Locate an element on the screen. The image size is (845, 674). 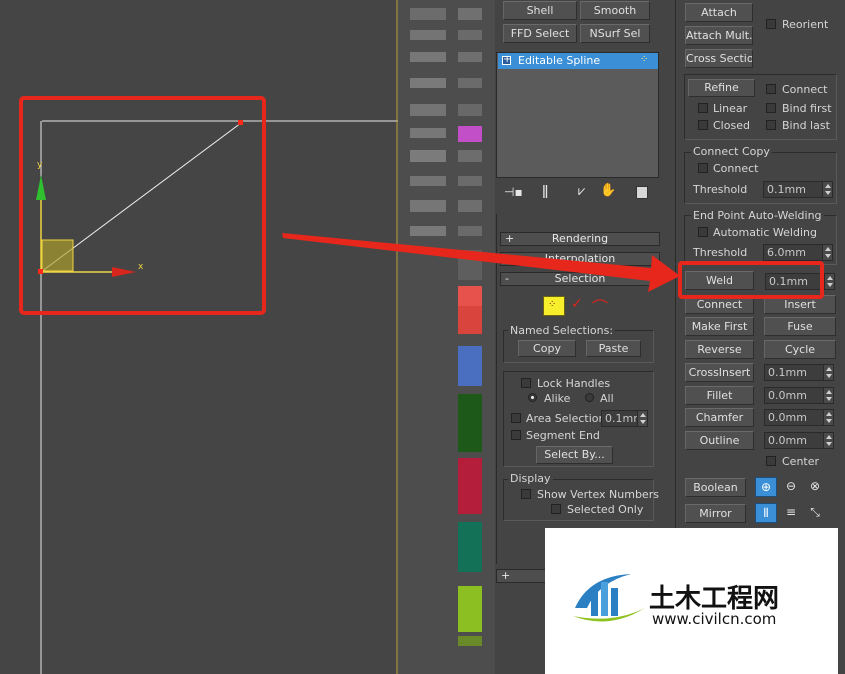
cross-section-button: Cross Section is located at coordinates (719, 58).